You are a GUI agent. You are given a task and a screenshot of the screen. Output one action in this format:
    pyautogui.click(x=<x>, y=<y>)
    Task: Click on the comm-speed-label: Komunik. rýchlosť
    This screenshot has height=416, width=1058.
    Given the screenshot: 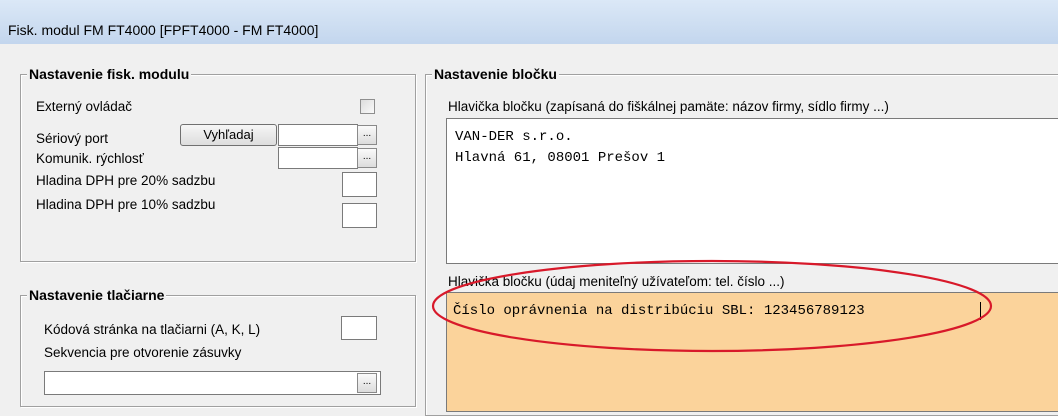 What is the action you would take?
    pyautogui.click(x=90, y=158)
    